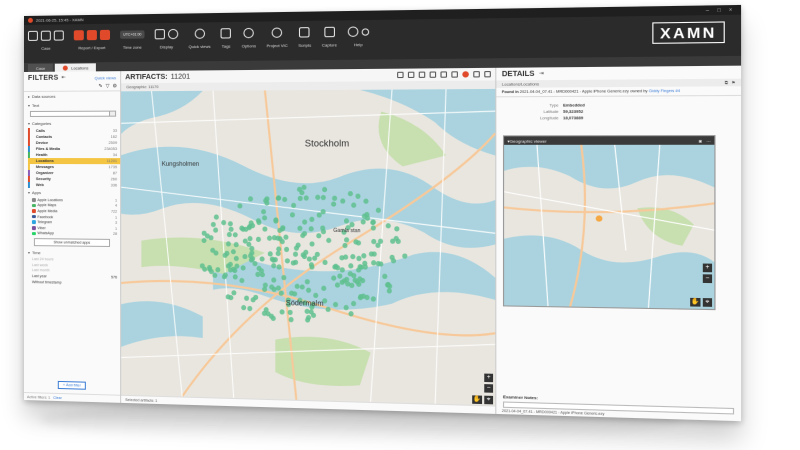  I want to click on timezone-select: UTC+01:00, so click(132, 34).